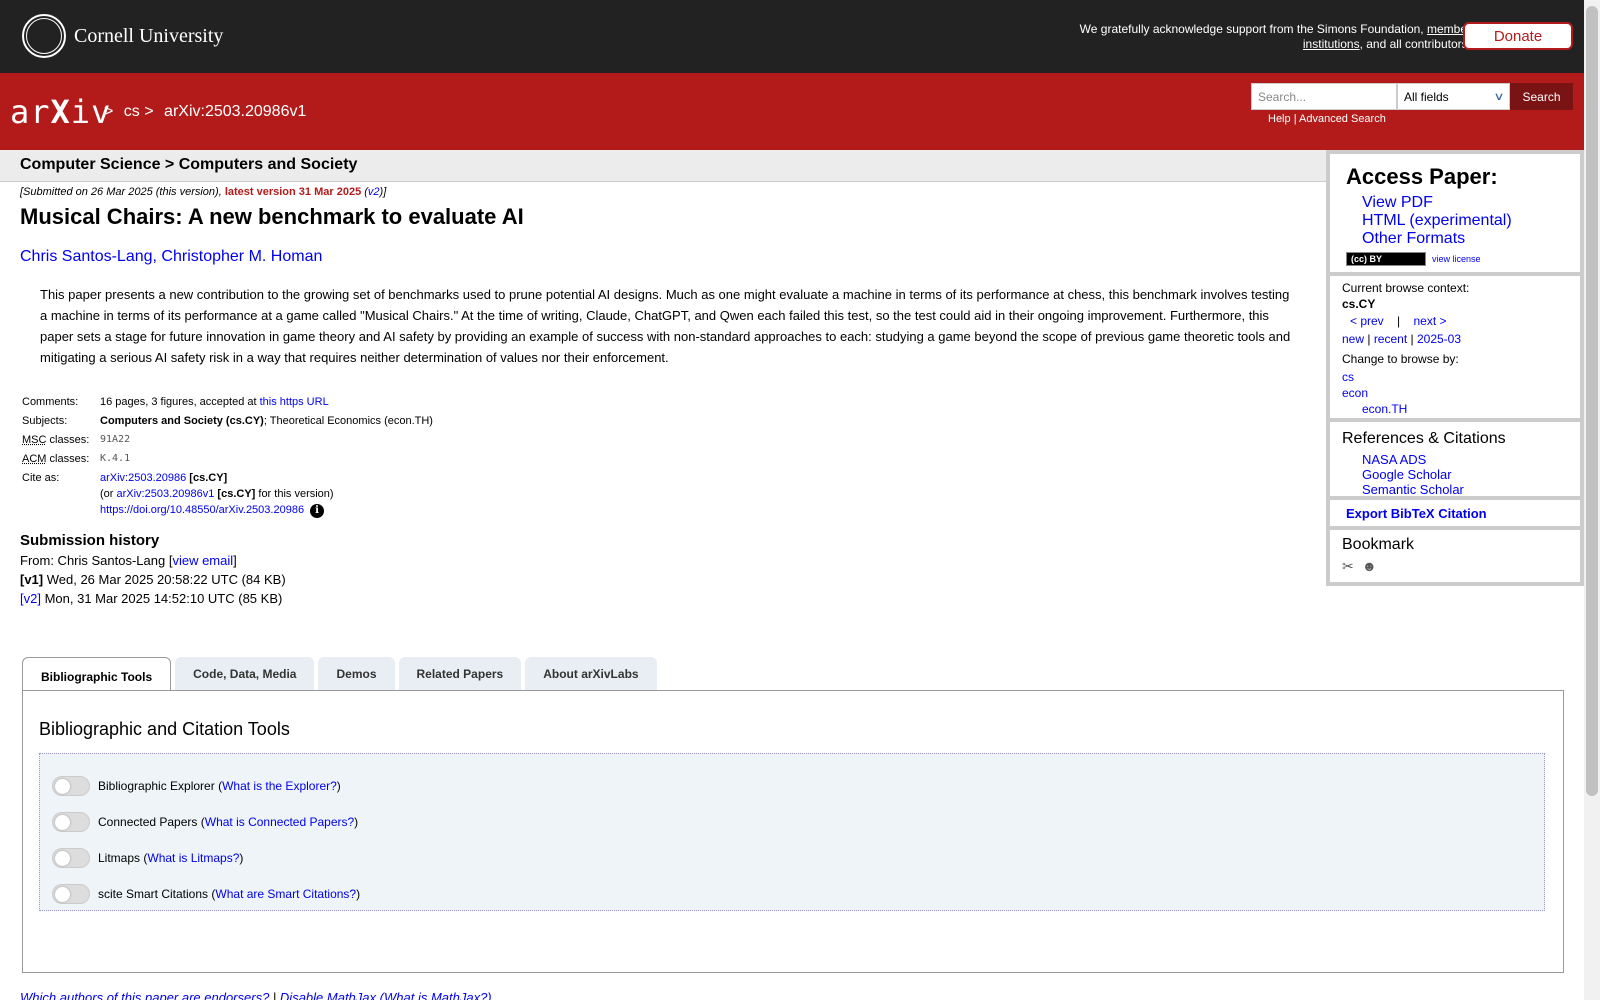 The image size is (1600, 1000). I want to click on v2-link: v2, so click(374, 192).